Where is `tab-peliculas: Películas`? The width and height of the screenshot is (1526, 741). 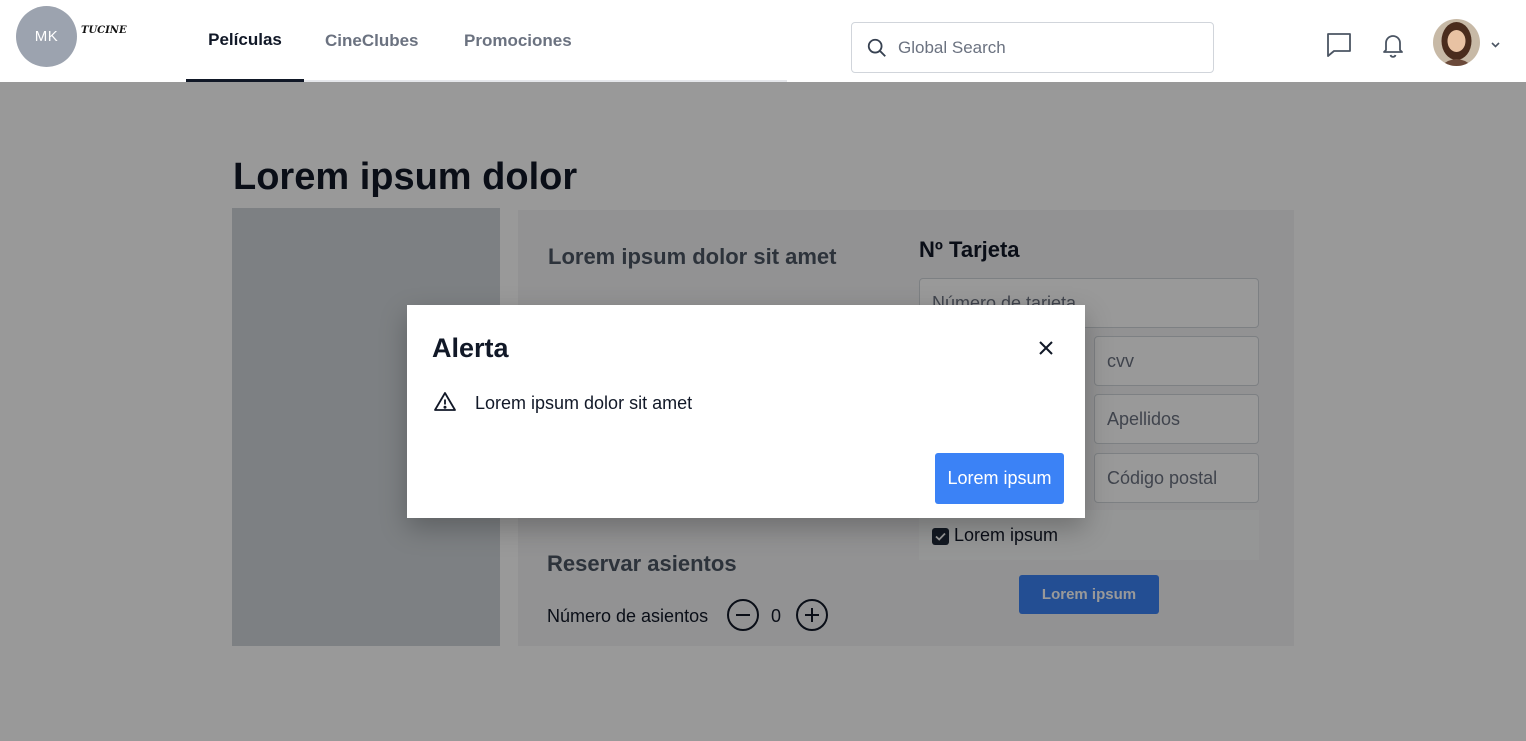
tab-peliculas: Películas is located at coordinates (245, 41).